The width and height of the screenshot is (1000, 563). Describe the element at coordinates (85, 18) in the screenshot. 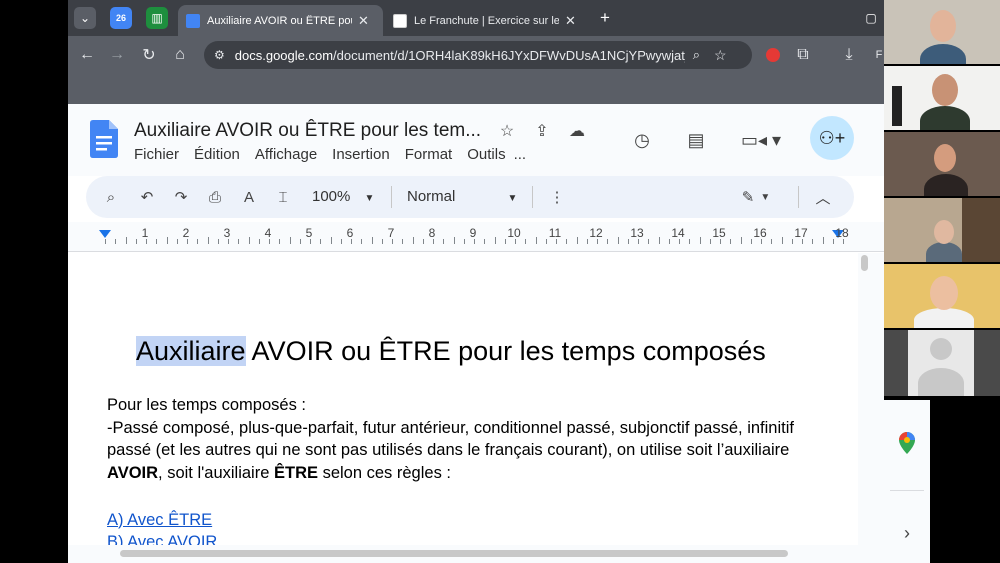

I see `tab-search-button: ⌄` at that location.